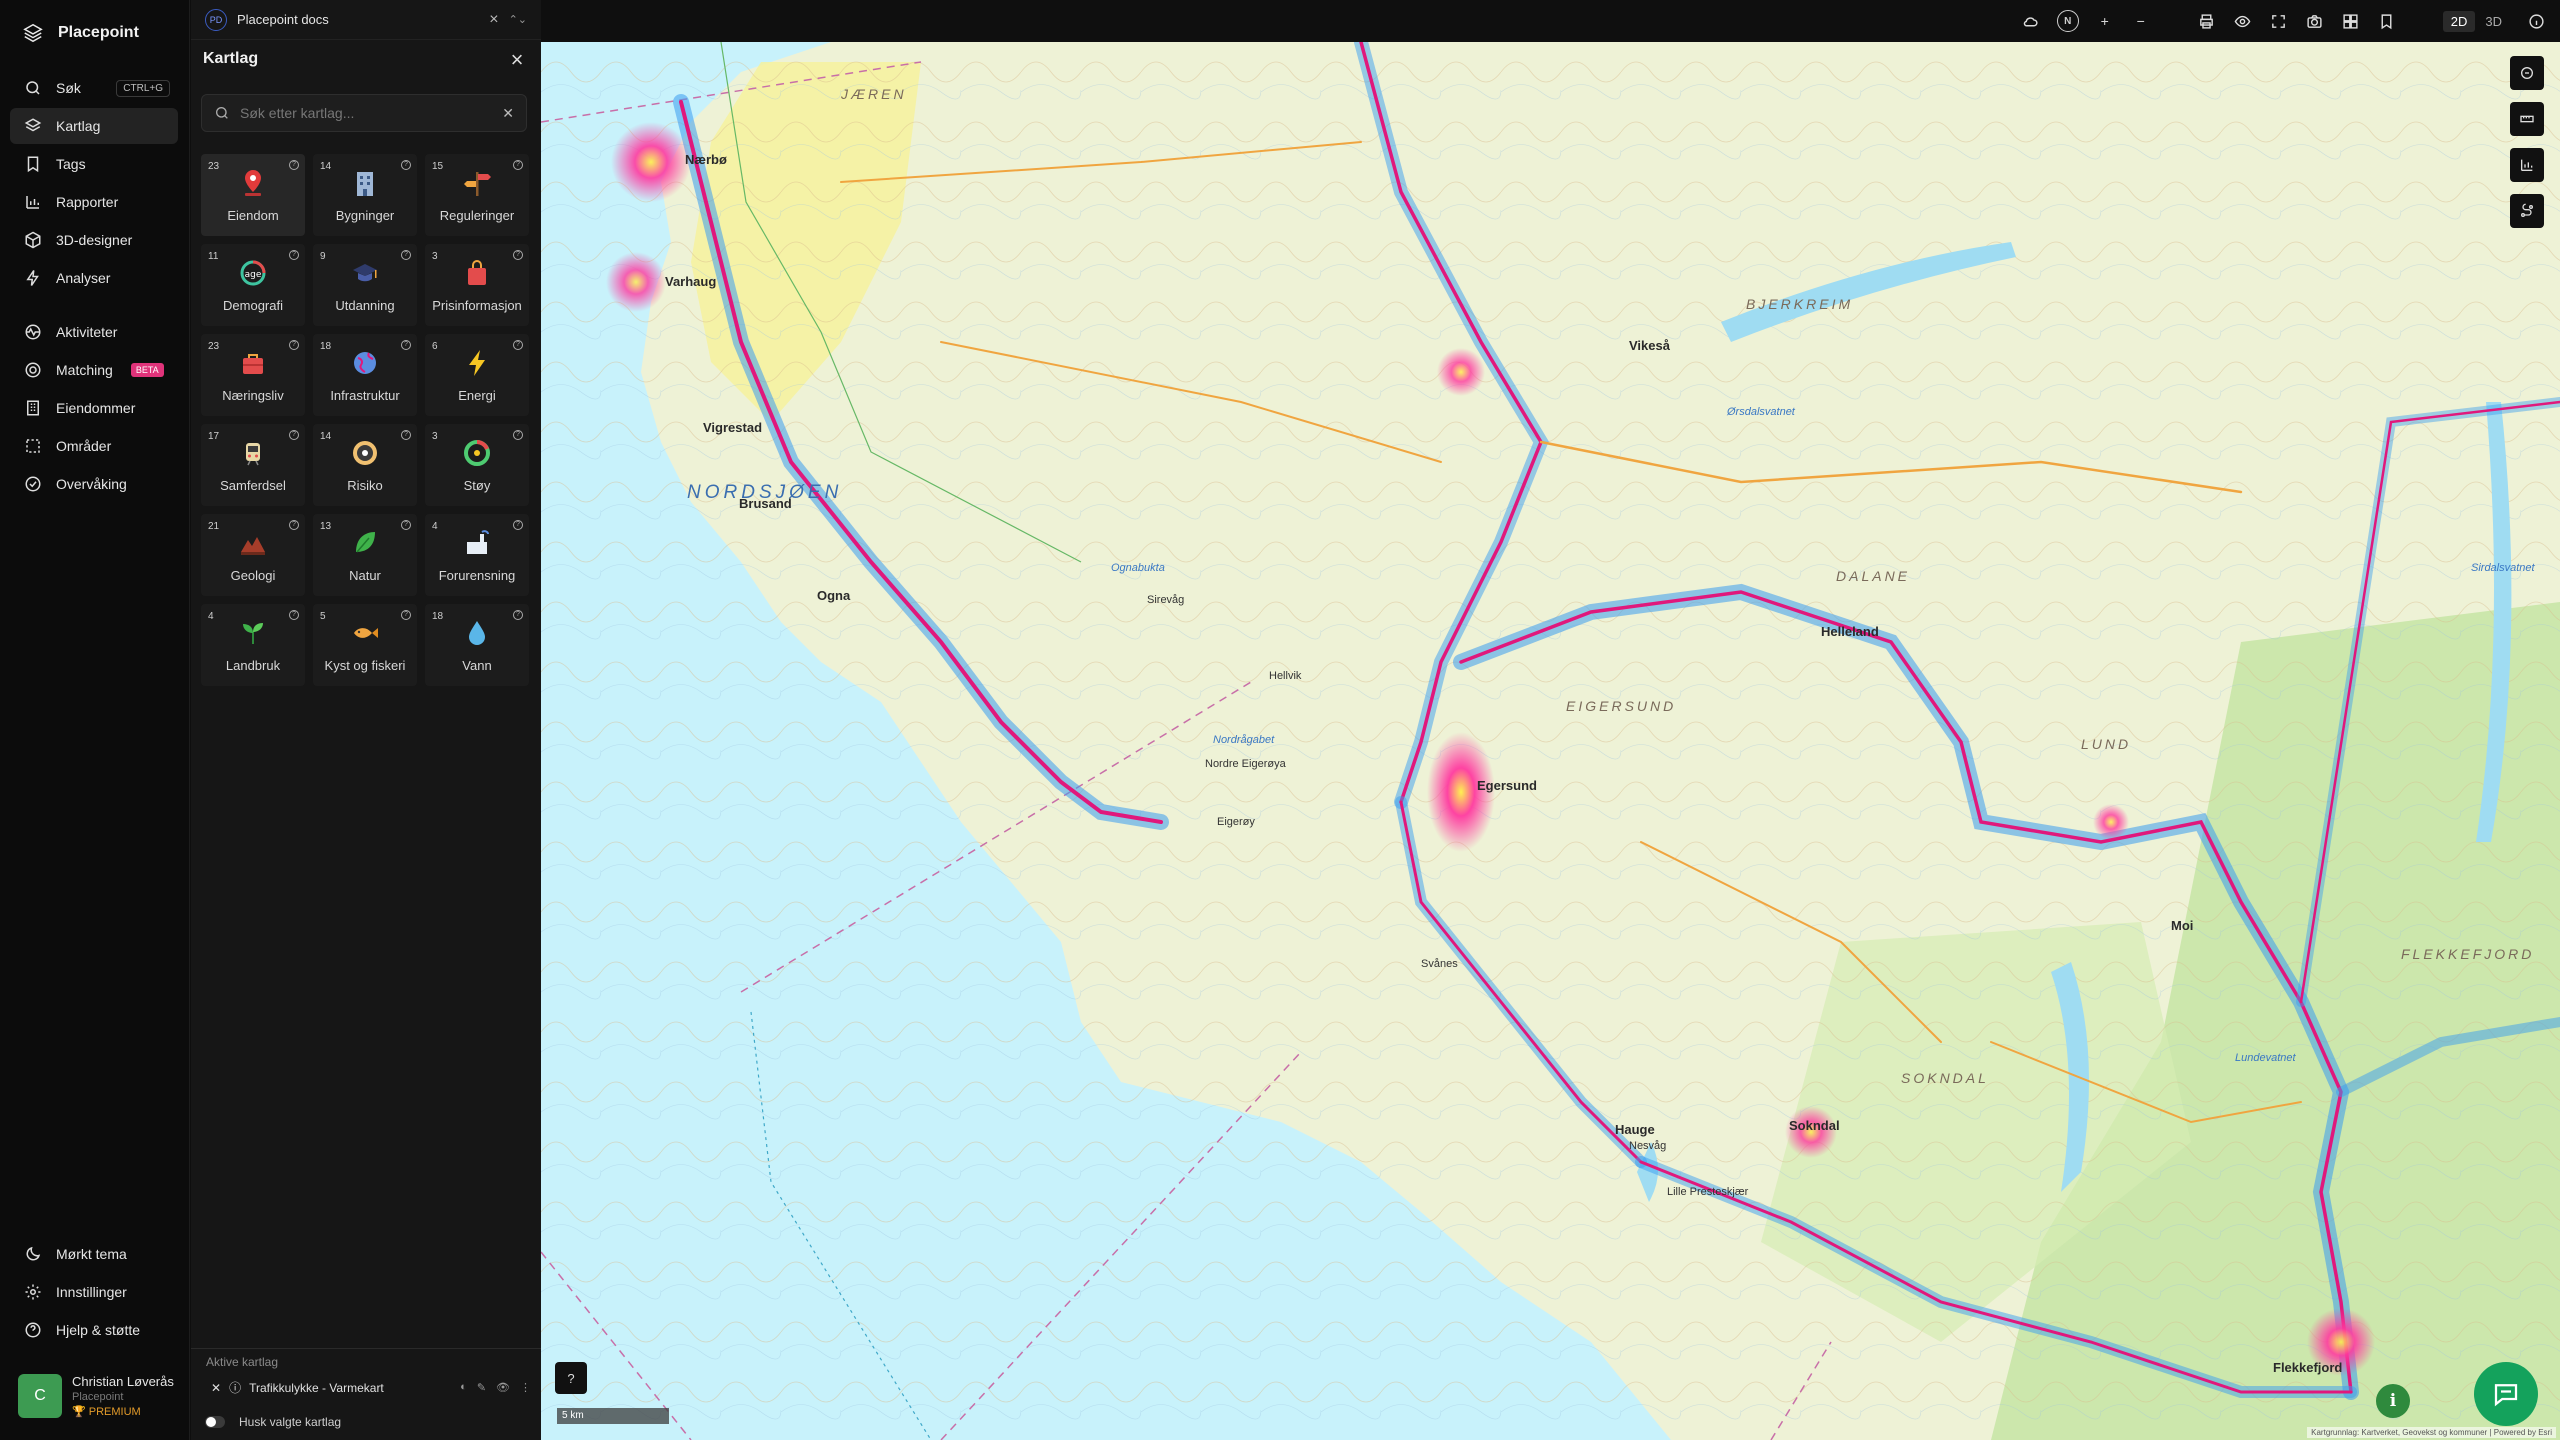  Describe the element at coordinates (517, 60) in the screenshot. I see `close-panel-icon: ×` at that location.